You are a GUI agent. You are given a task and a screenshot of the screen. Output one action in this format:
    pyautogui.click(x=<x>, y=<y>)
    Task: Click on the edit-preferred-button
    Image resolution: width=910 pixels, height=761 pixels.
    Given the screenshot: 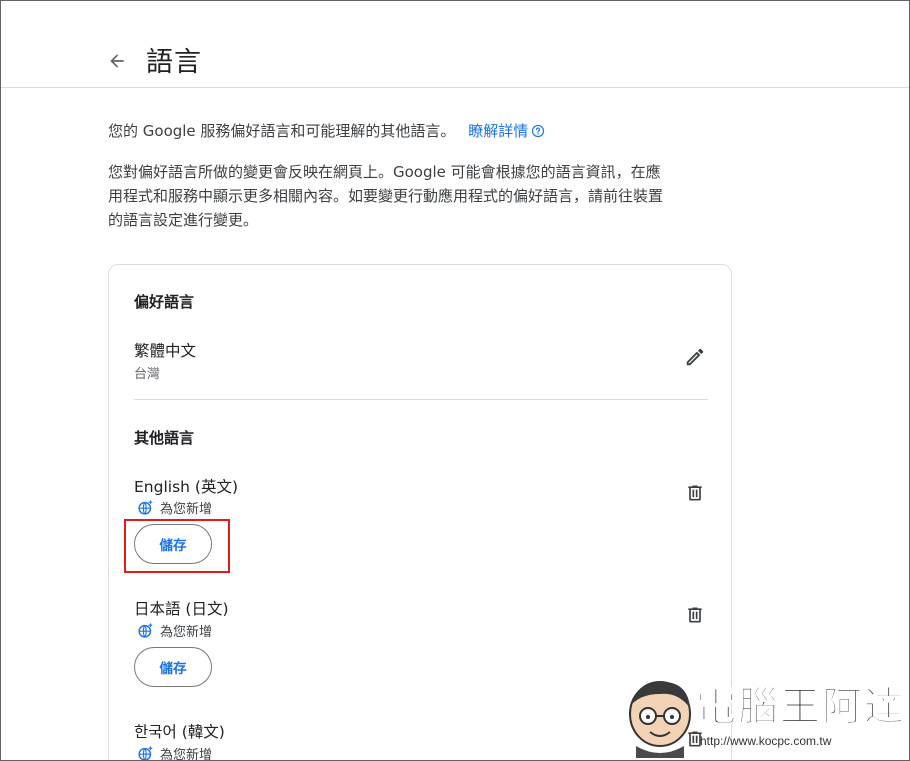 What is the action you would take?
    pyautogui.click(x=695, y=357)
    